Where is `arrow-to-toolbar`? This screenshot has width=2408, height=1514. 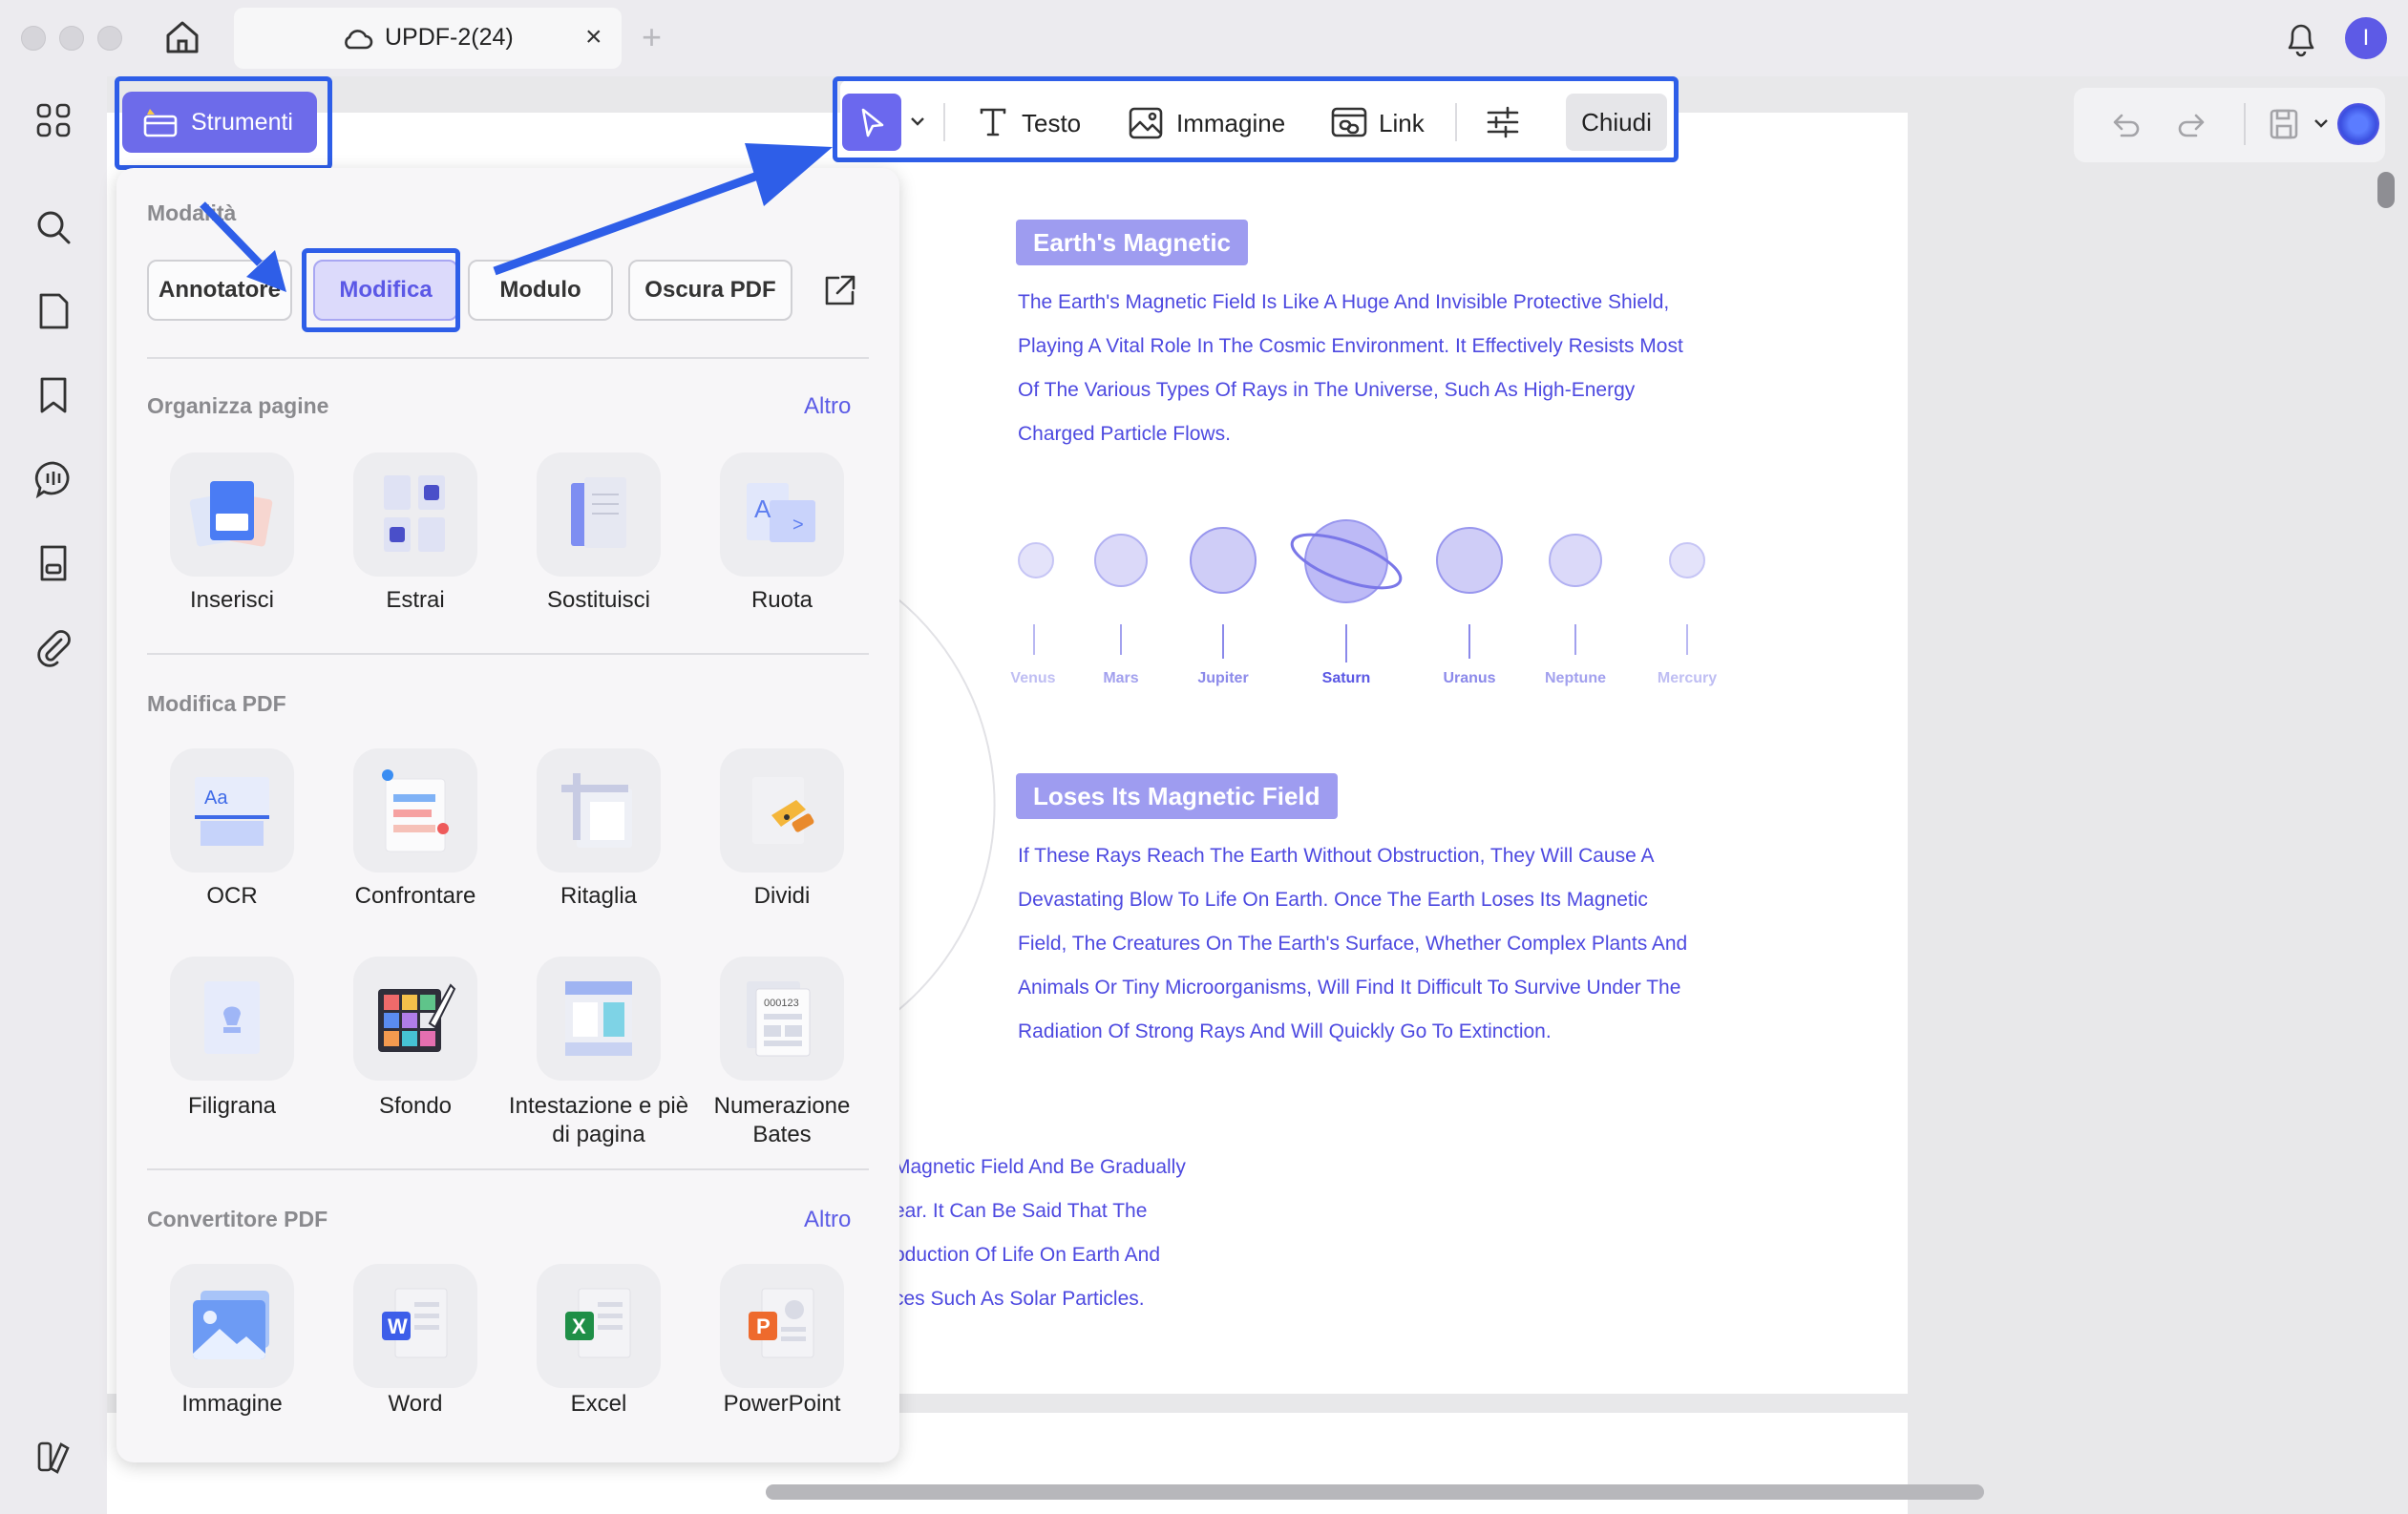
arrow-to-toolbar is located at coordinates (663, 210).